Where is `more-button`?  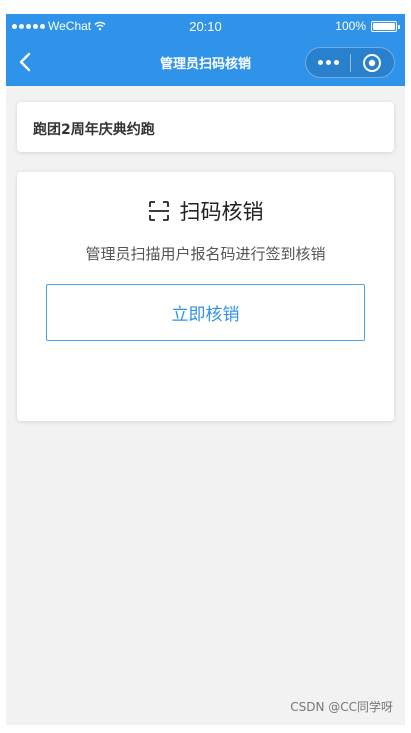
more-button is located at coordinates (328, 62).